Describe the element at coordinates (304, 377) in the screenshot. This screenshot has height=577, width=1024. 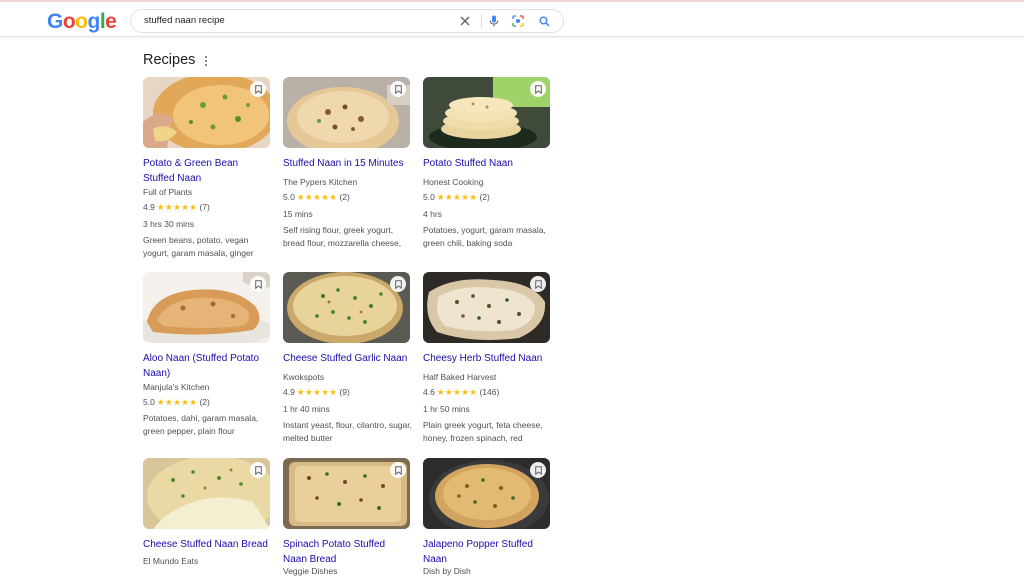
I see `recipe-source: Kwokspots` at that location.